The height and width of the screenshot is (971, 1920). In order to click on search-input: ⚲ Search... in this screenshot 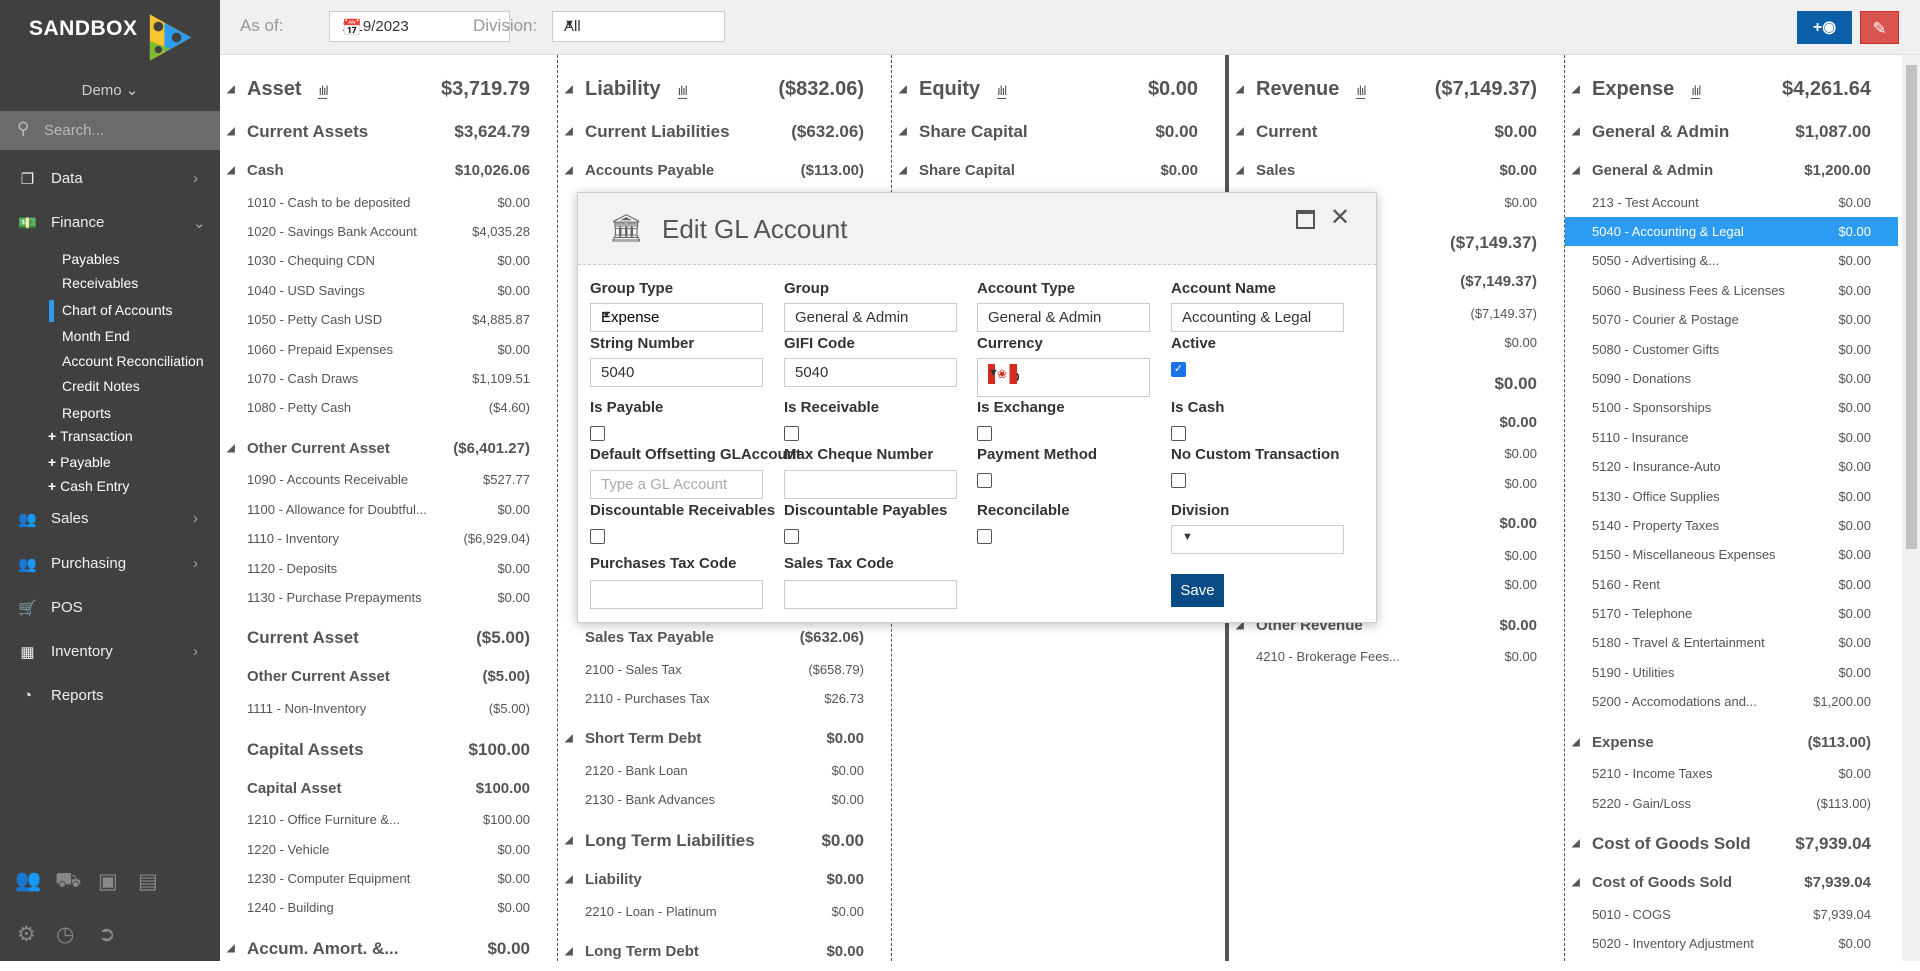, I will do `click(110, 130)`.